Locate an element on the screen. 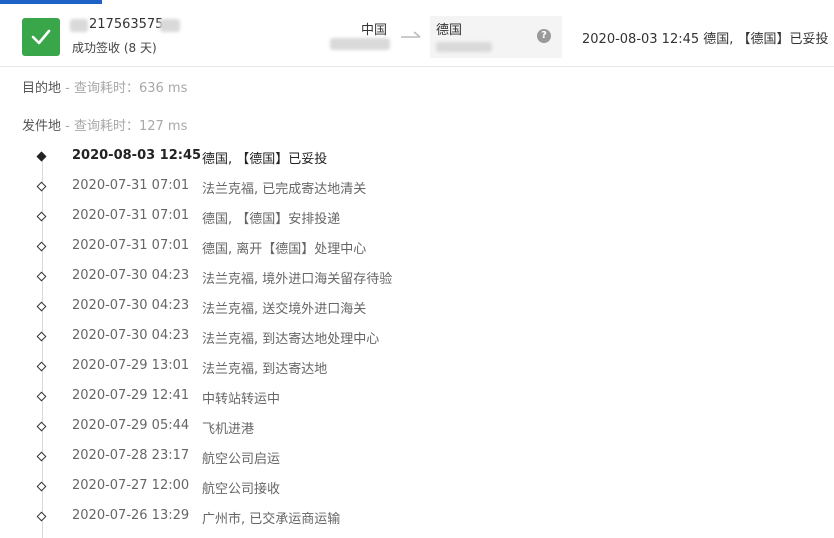  event-description: 法兰克福, 已完成寄达地清关 is located at coordinates (284, 189).